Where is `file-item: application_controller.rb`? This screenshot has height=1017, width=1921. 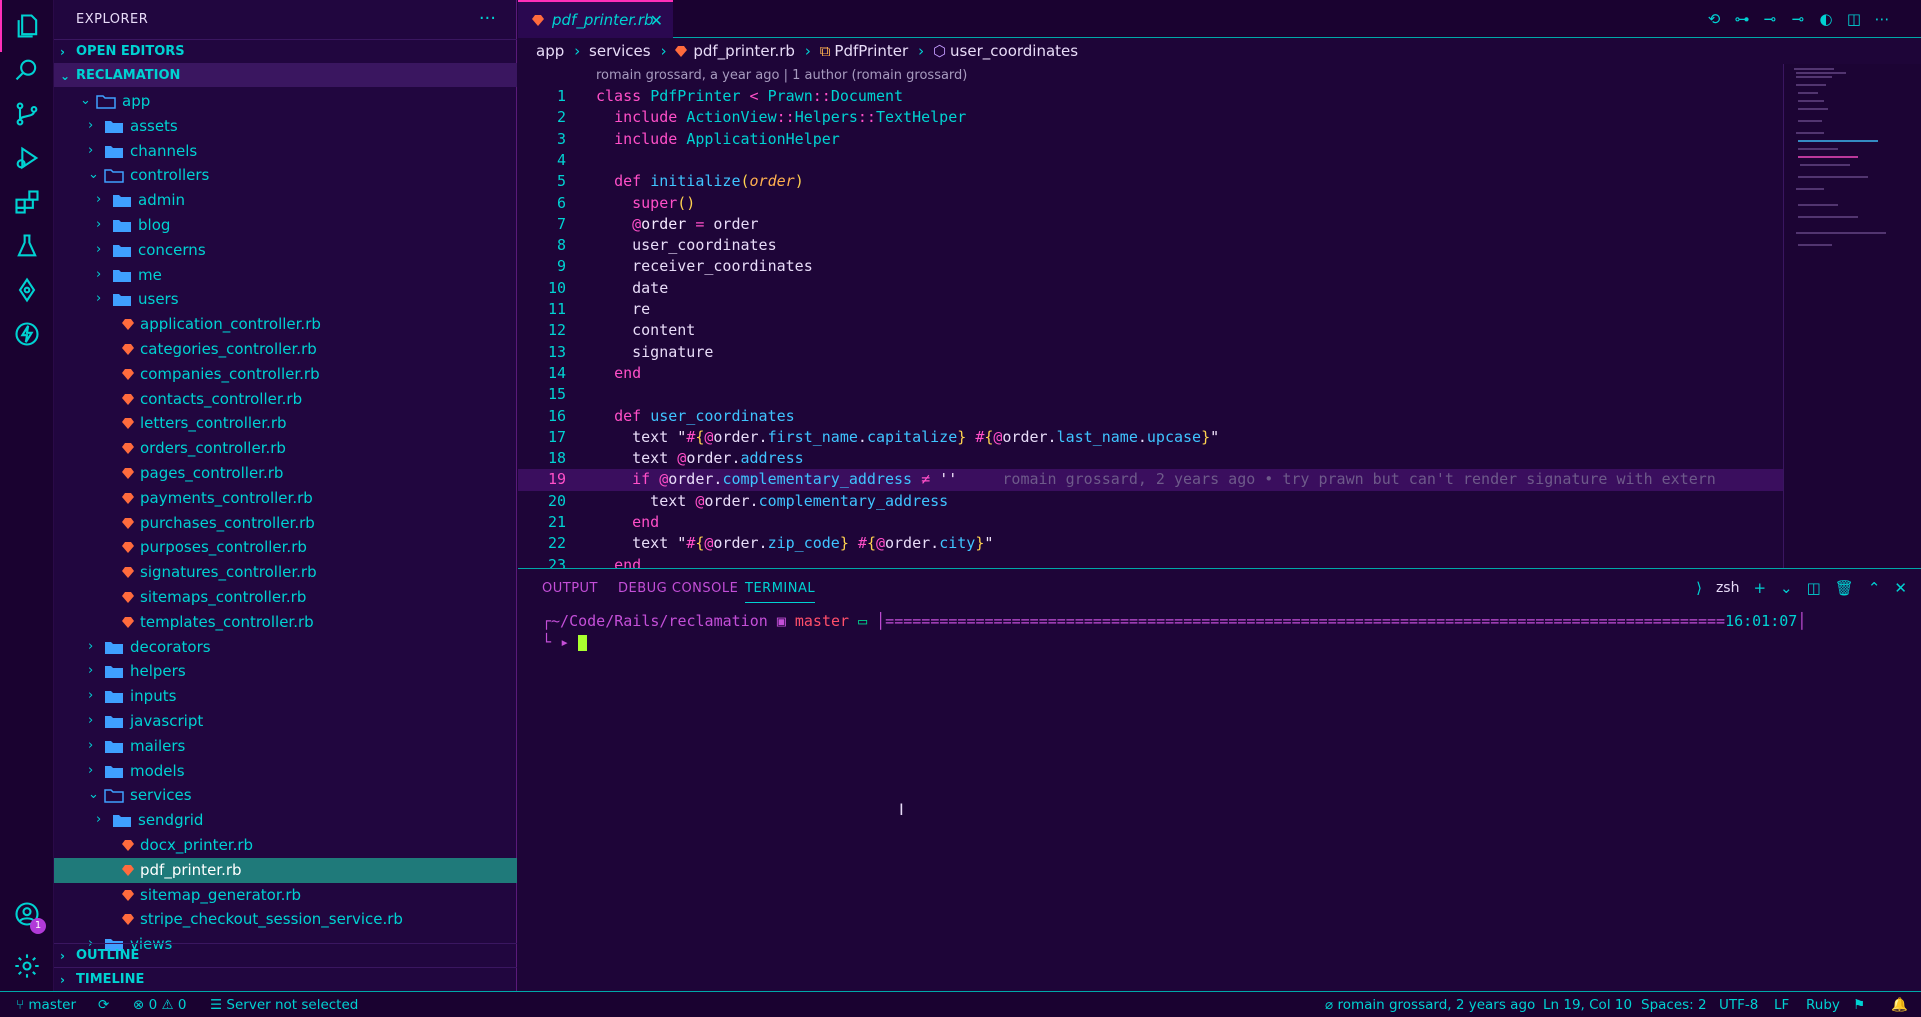 file-item: application_controller.rb is located at coordinates (285, 324).